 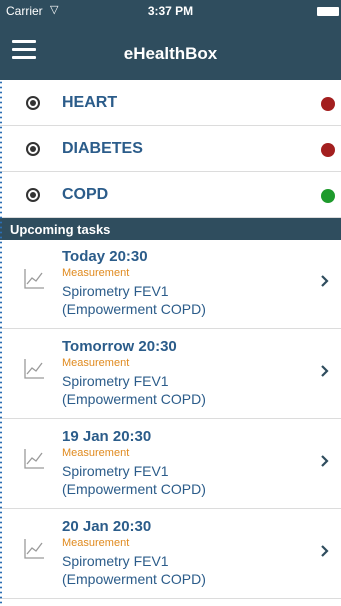 I want to click on nav-bar: eHealthBox, so click(x=170, y=52).